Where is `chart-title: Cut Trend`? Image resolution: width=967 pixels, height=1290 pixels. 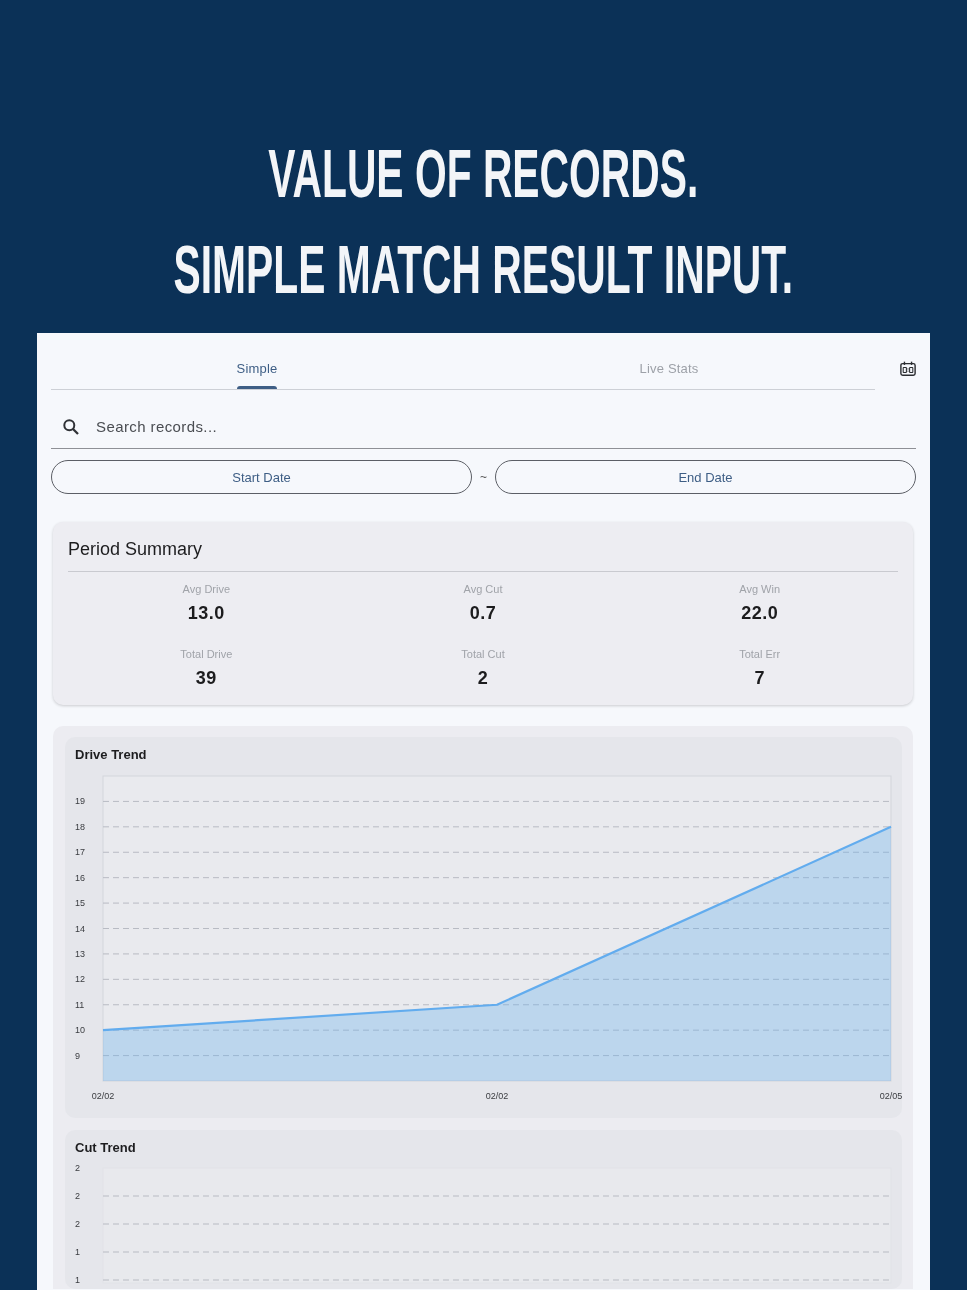 chart-title: Cut Trend is located at coordinates (105, 1148).